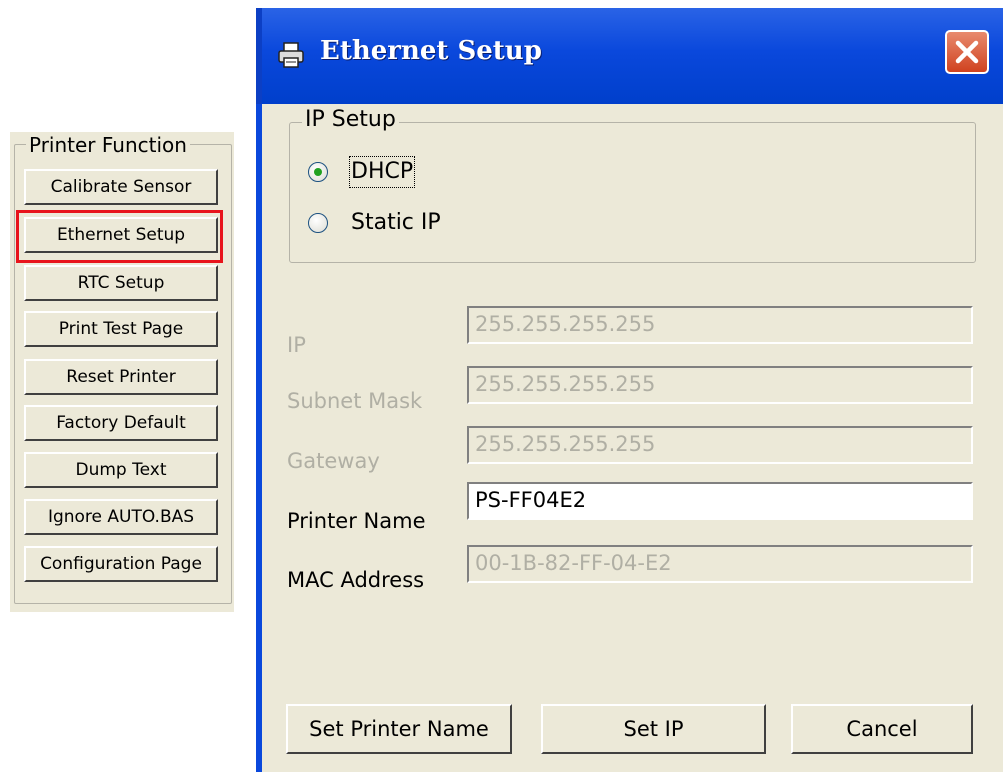 This screenshot has height=772, width=1003. Describe the element at coordinates (632, 192) in the screenshot. I see `ip-setup-group` at that location.